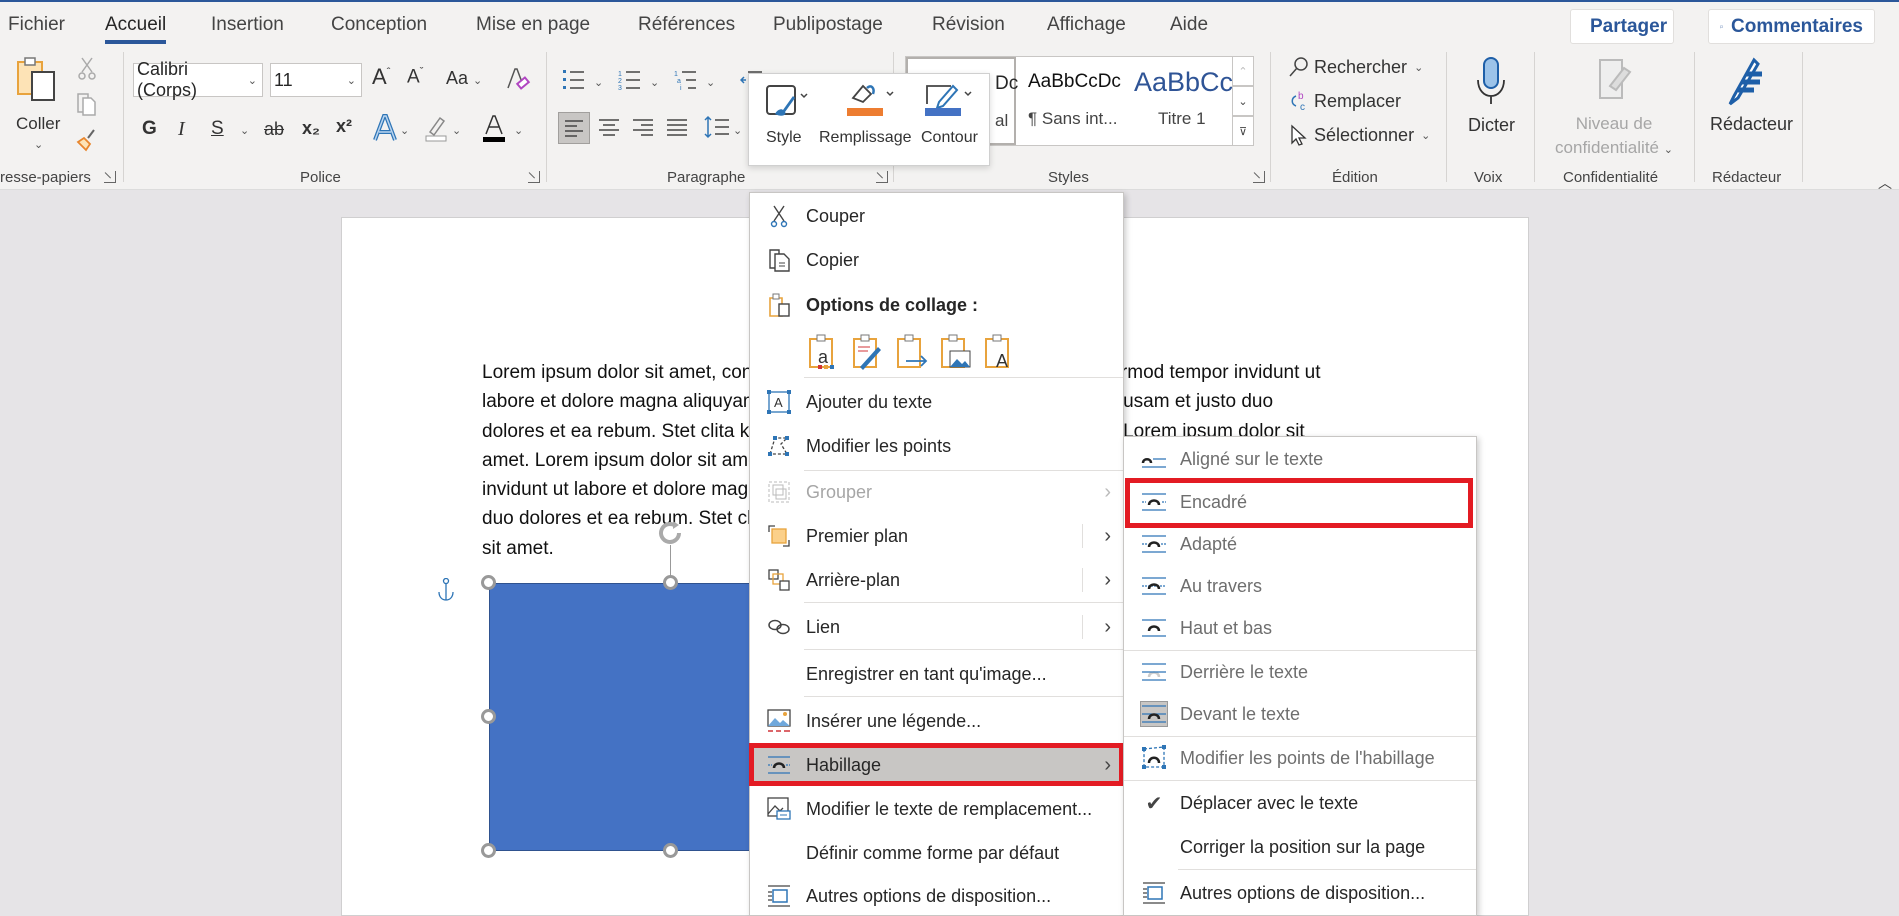  What do you see at coordinates (1300, 459) in the screenshot?
I see `wrap-option-in-line: Aligné sur le texte` at bounding box center [1300, 459].